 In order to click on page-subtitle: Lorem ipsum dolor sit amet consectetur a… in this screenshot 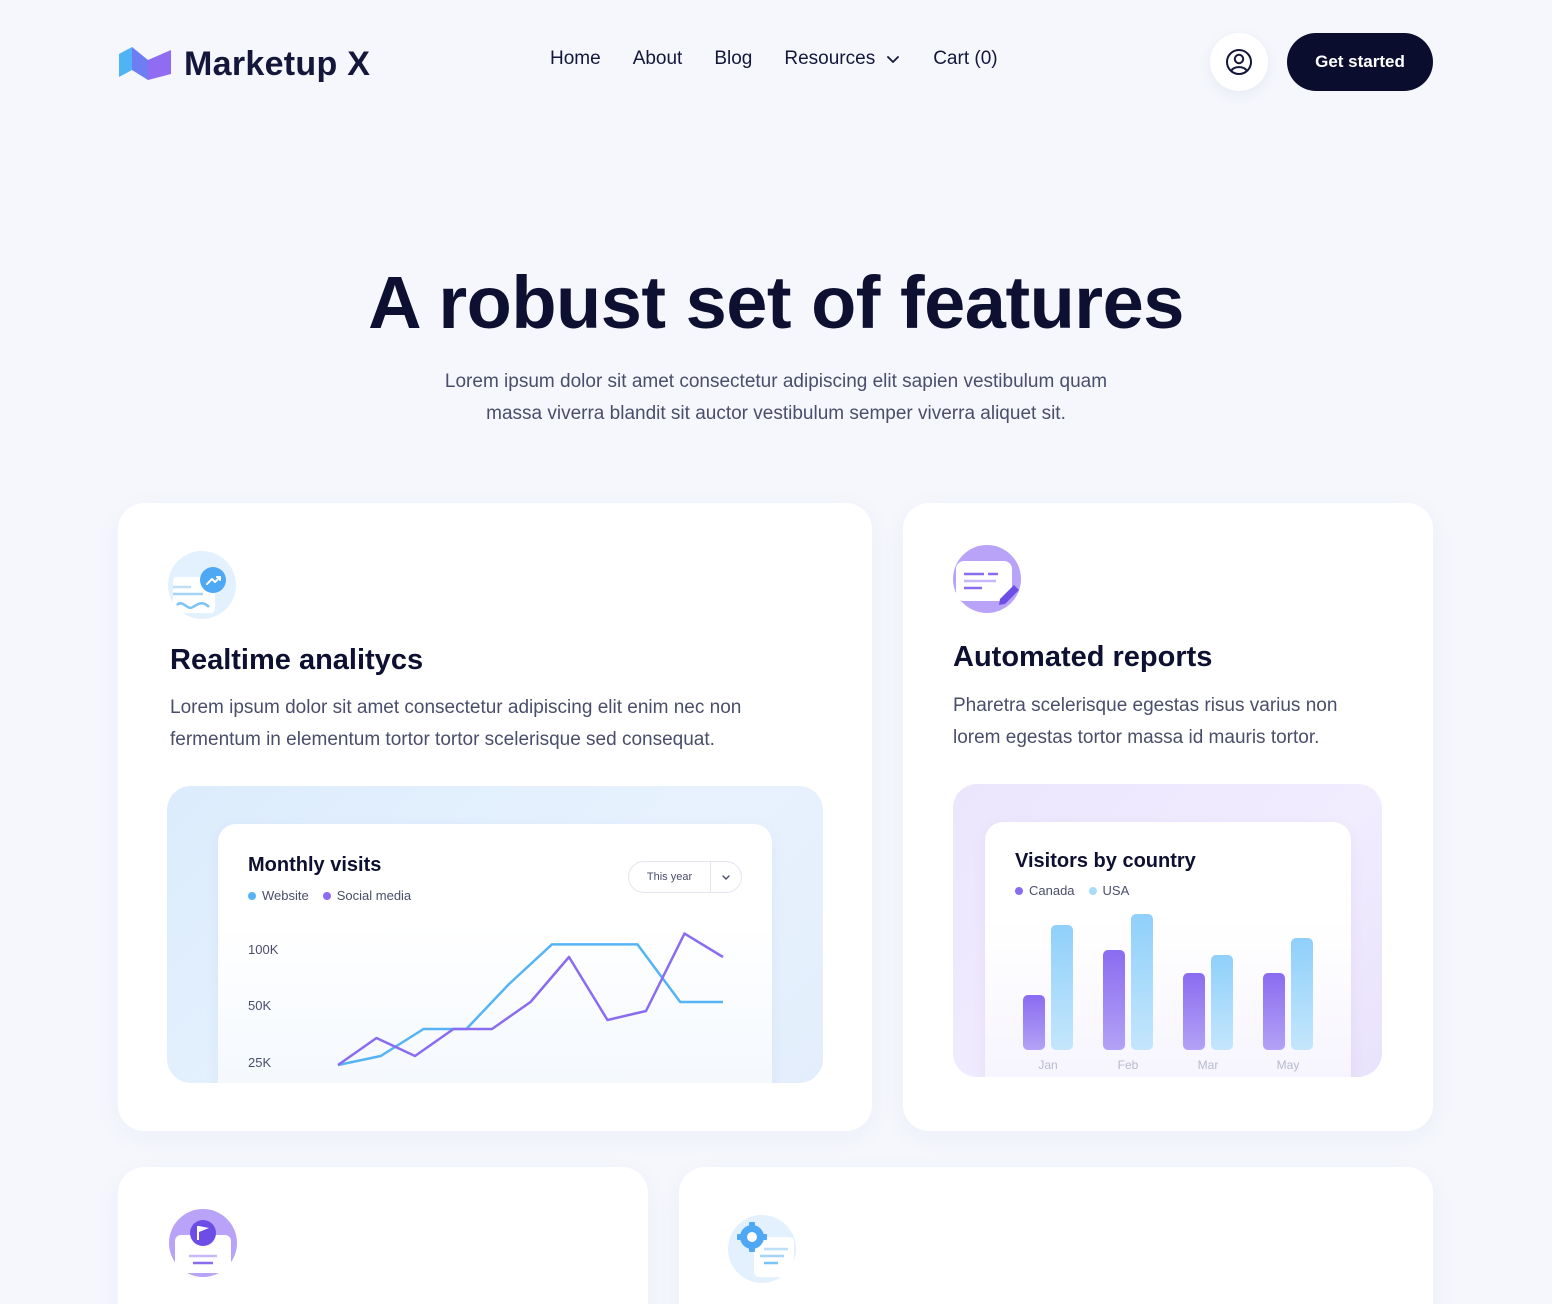, I will do `click(776, 398)`.